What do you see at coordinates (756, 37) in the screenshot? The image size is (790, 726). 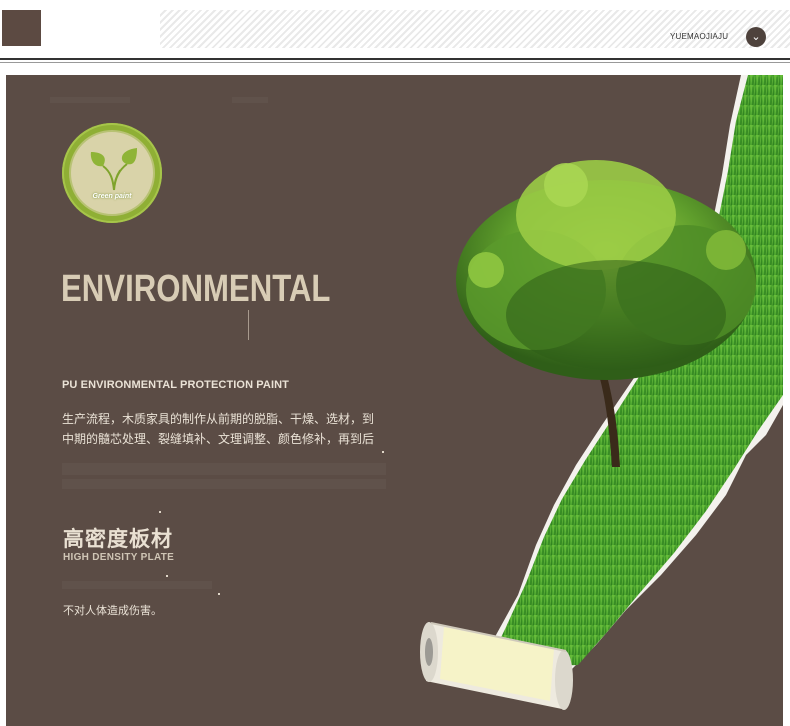 I see `chevron-down-icon: ⌄` at bounding box center [756, 37].